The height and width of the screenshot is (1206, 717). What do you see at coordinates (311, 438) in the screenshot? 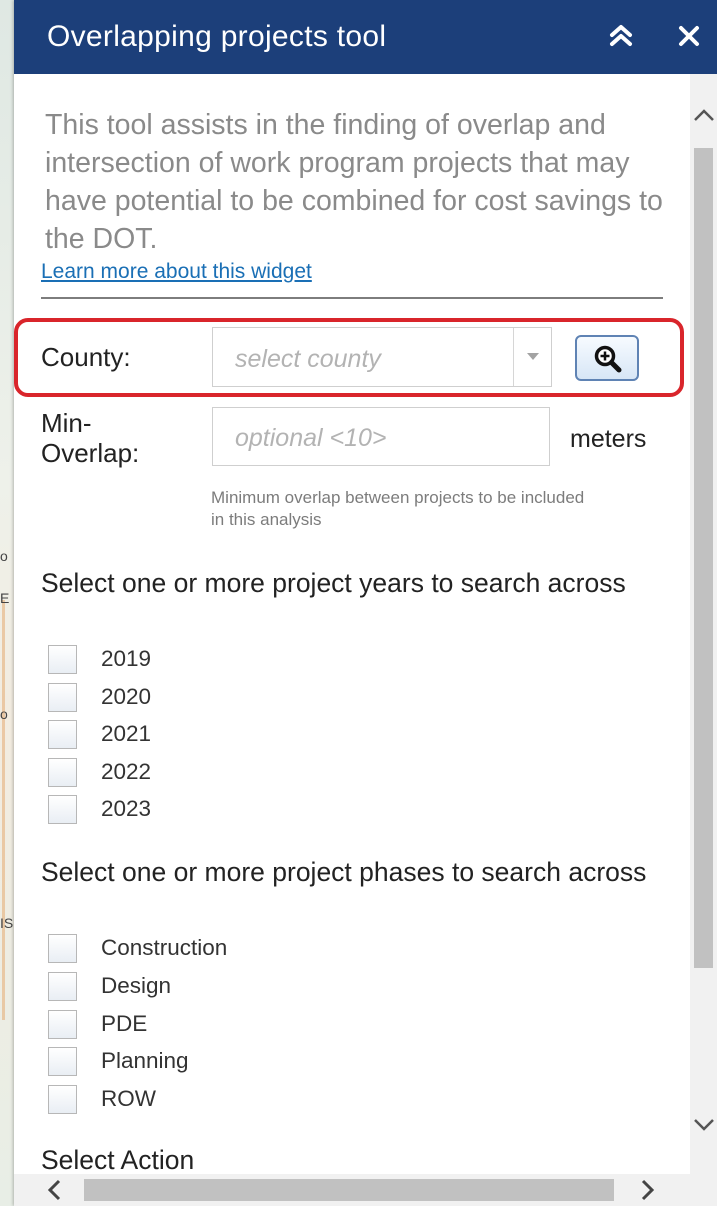
I see `min-overlap-placeholder: optional <10>` at bounding box center [311, 438].